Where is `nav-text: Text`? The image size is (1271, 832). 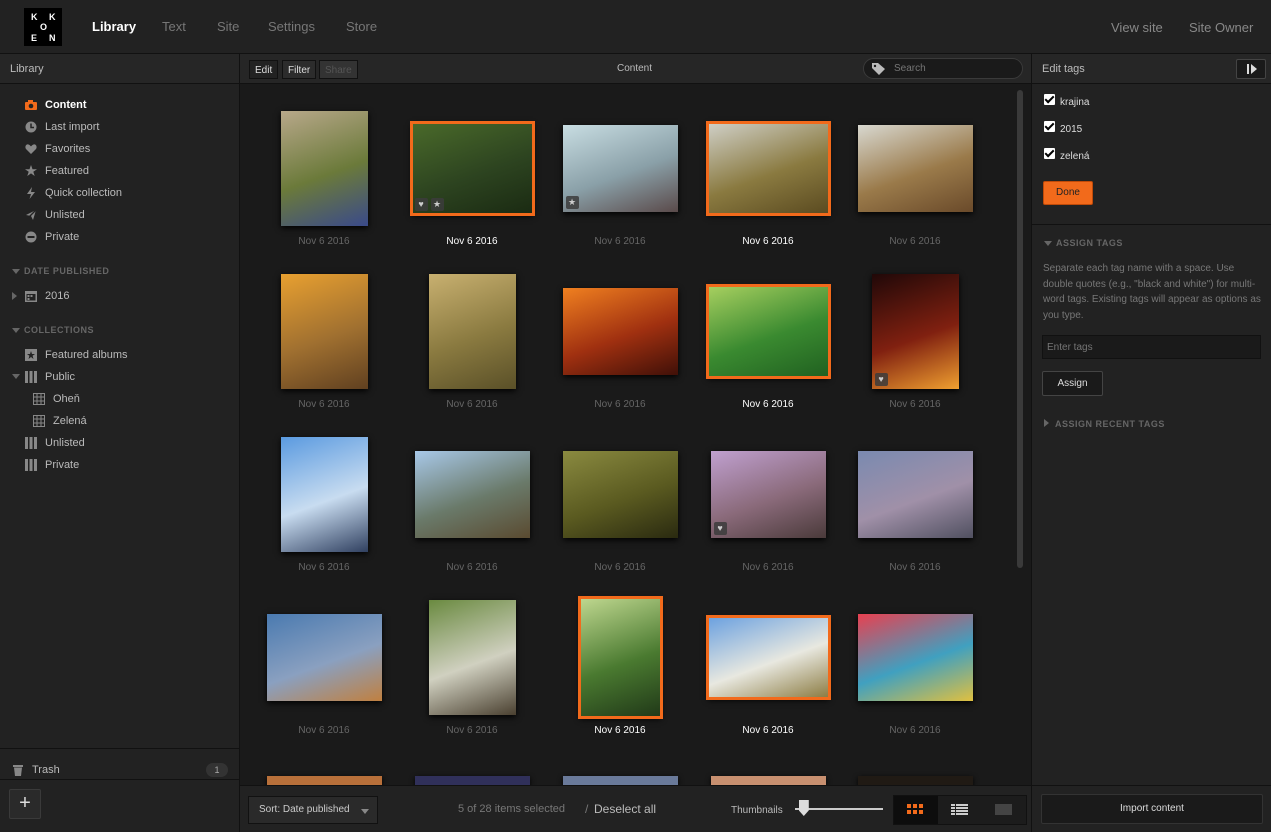
nav-text: Text is located at coordinates (174, 26).